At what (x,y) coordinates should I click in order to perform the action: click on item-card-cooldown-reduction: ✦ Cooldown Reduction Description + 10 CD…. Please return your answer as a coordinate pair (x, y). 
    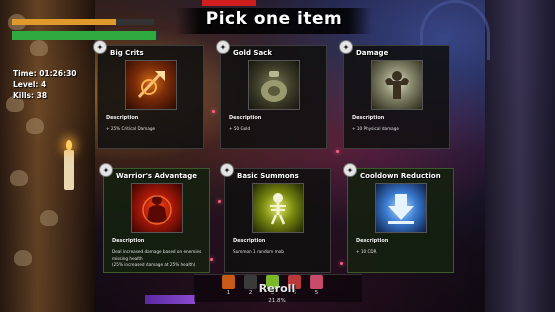
    Looking at the image, I should click on (398, 218).